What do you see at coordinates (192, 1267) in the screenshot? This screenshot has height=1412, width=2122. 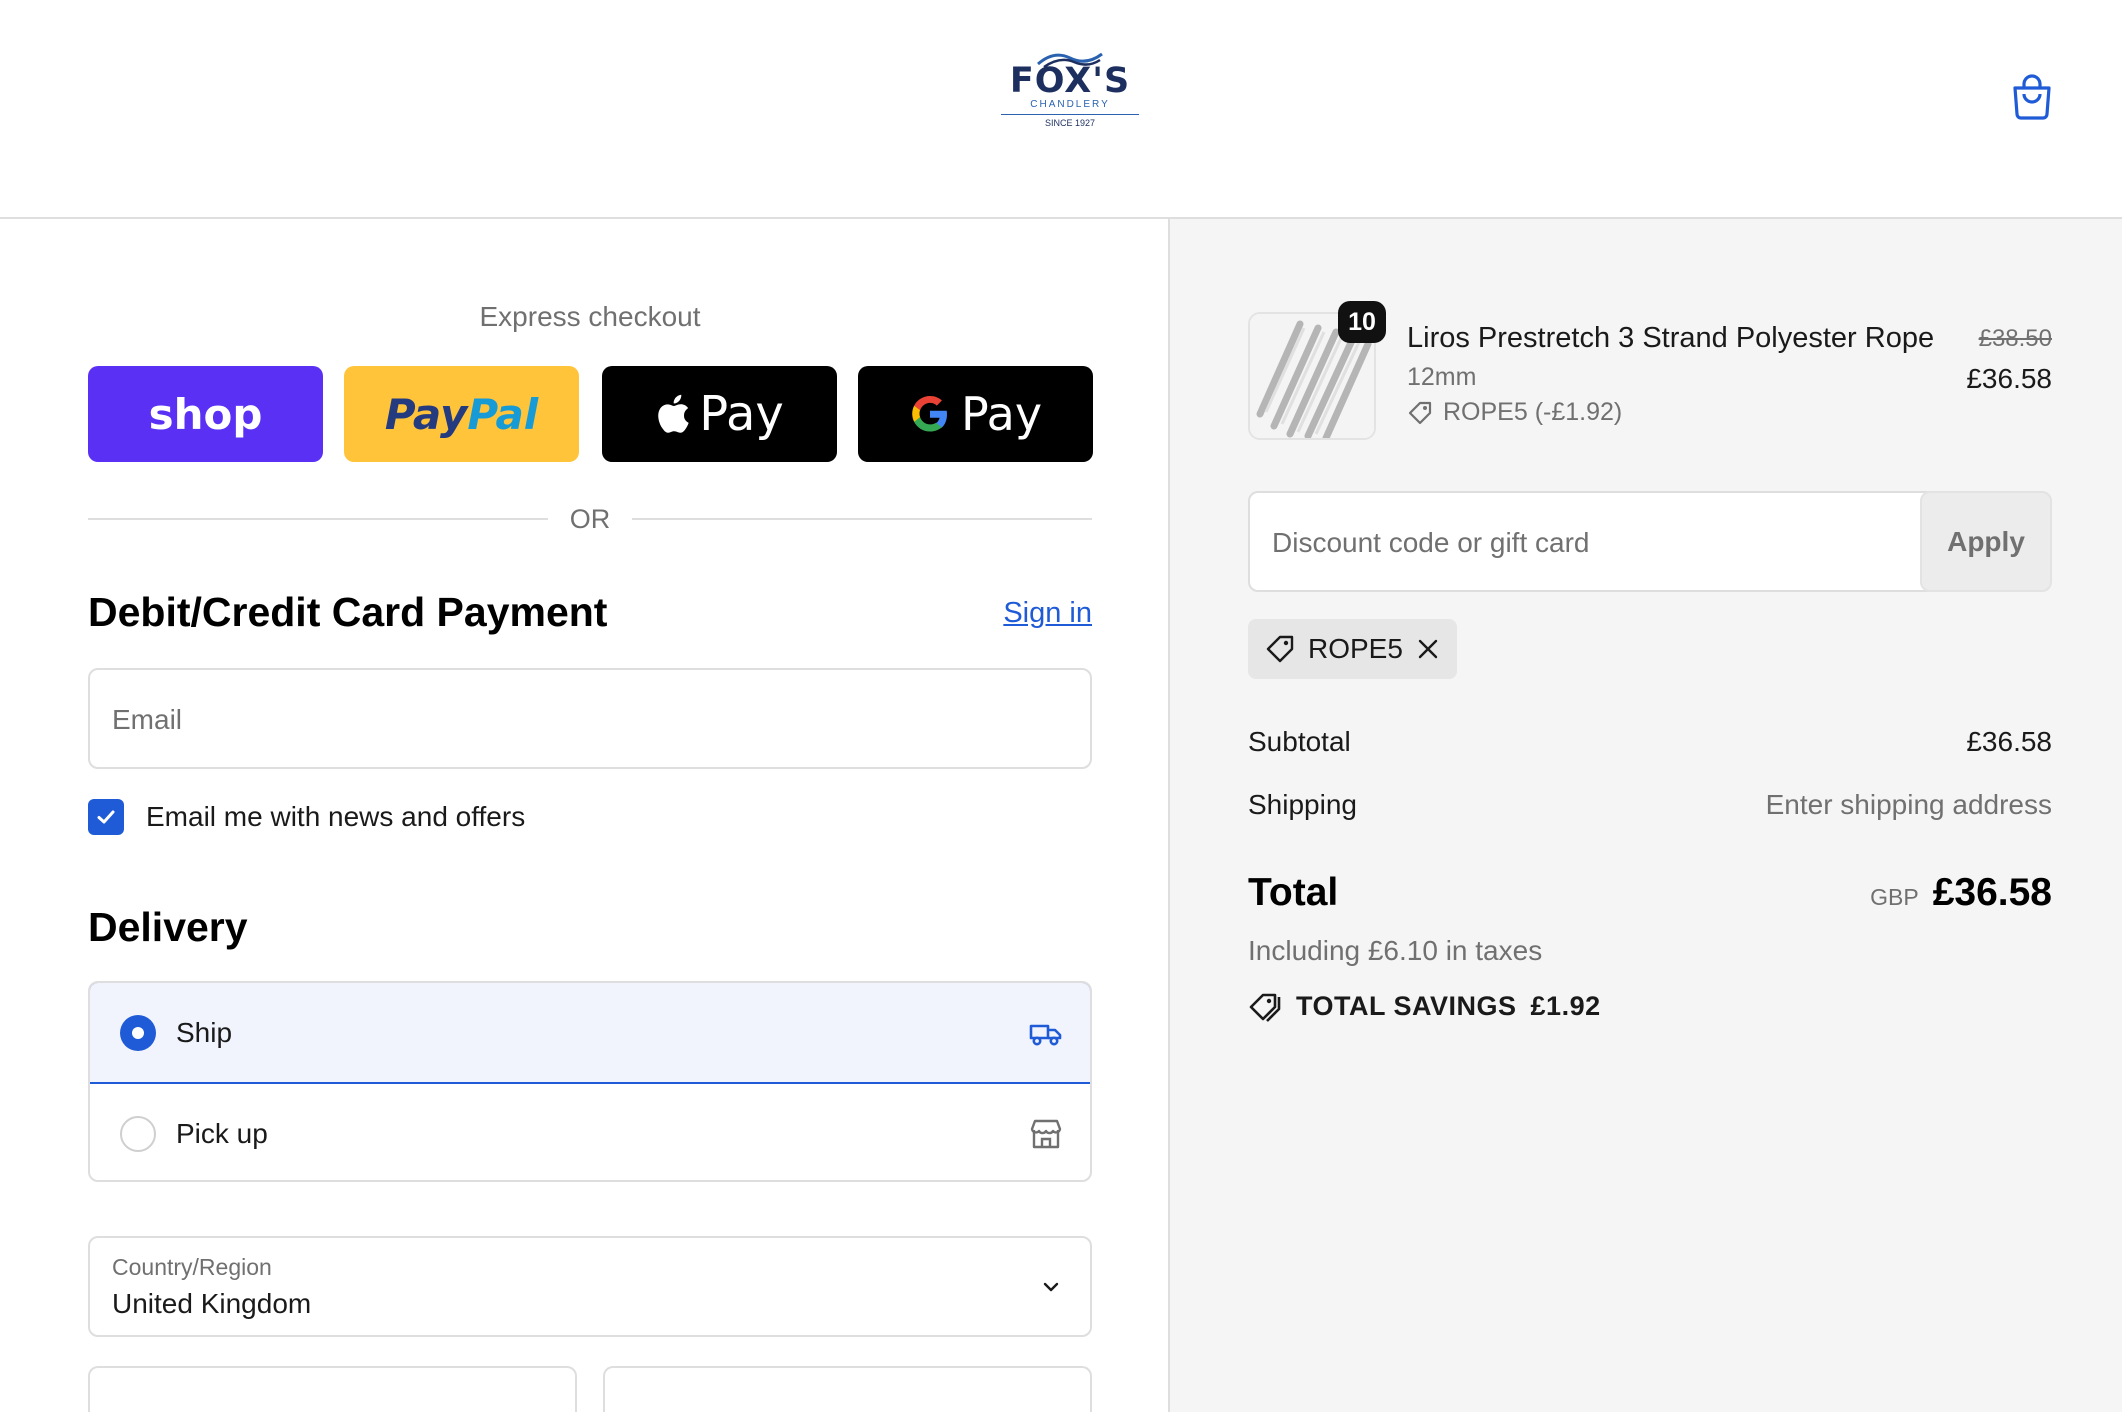 I see `country-label: Country/Region` at bounding box center [192, 1267].